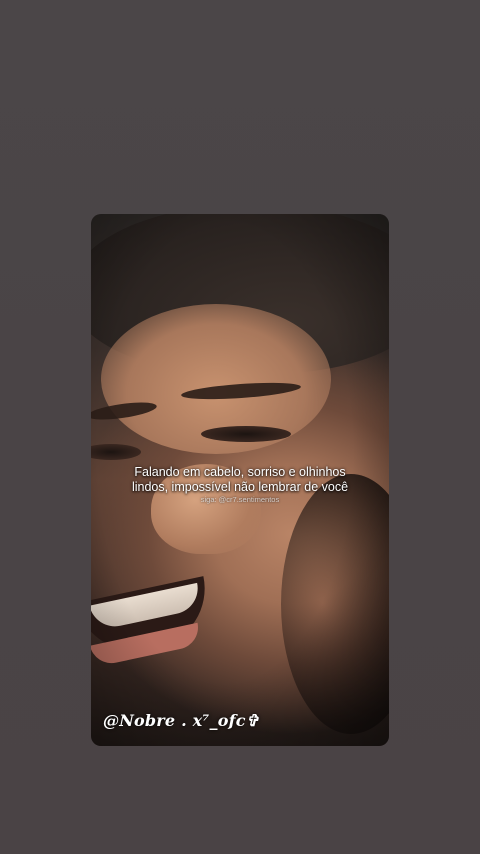 The width and height of the screenshot is (480, 854). I want to click on story-username: @Nobre . x⁷_ofc✞, so click(181, 720).